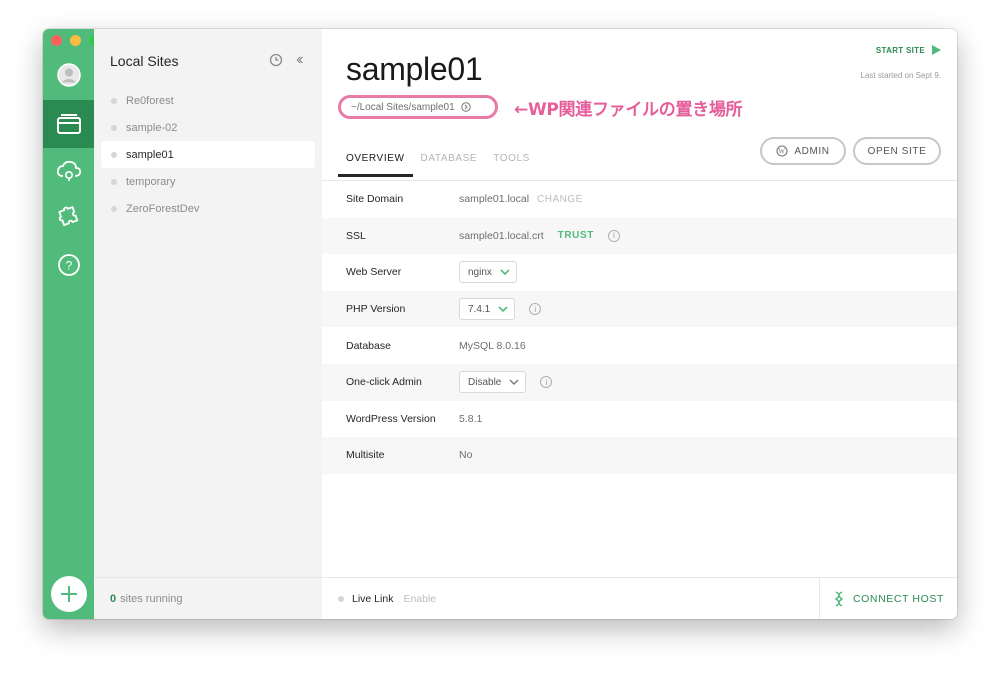 Image resolution: width=1000 pixels, height=676 pixels. I want to click on row-label: SSL, so click(356, 235).